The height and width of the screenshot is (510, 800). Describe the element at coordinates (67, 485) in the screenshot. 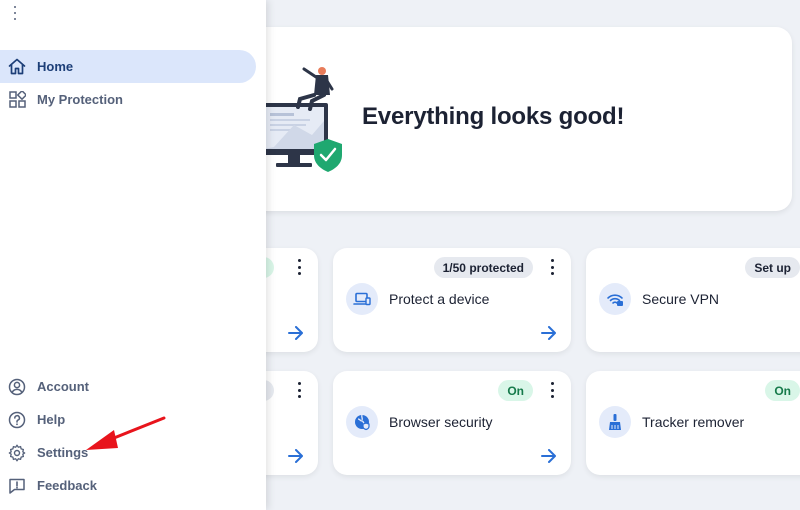

I see `sidebar-item-label: Feedback` at that location.